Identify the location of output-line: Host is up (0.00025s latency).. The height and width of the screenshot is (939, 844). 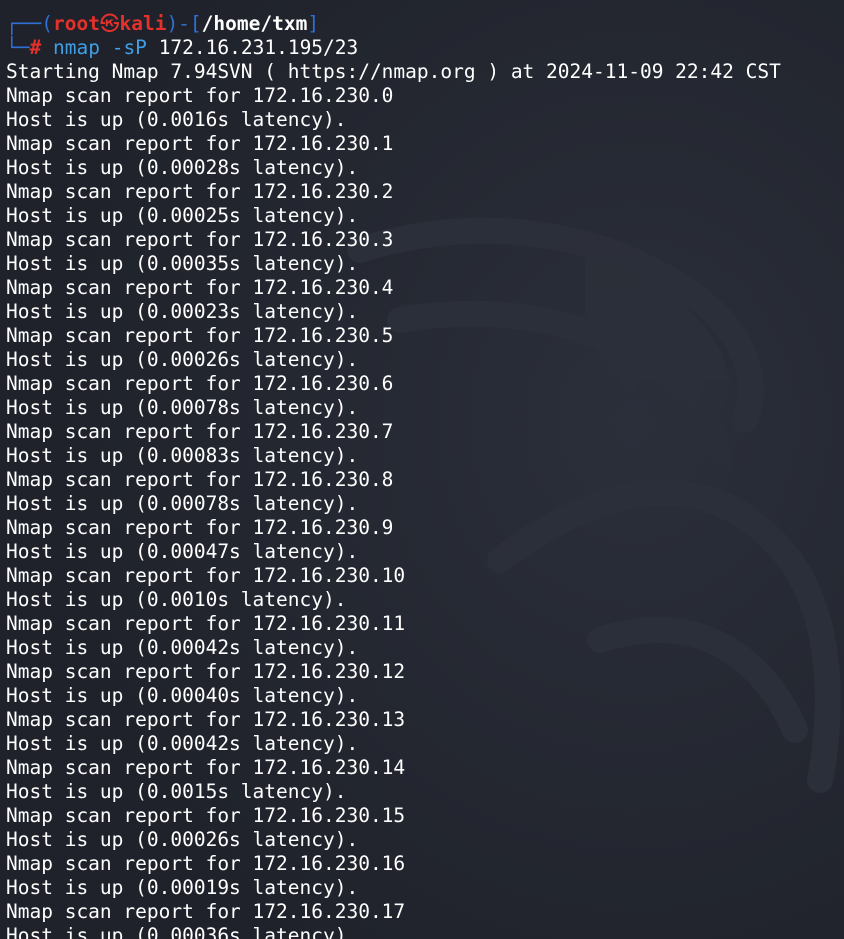
(182, 215).